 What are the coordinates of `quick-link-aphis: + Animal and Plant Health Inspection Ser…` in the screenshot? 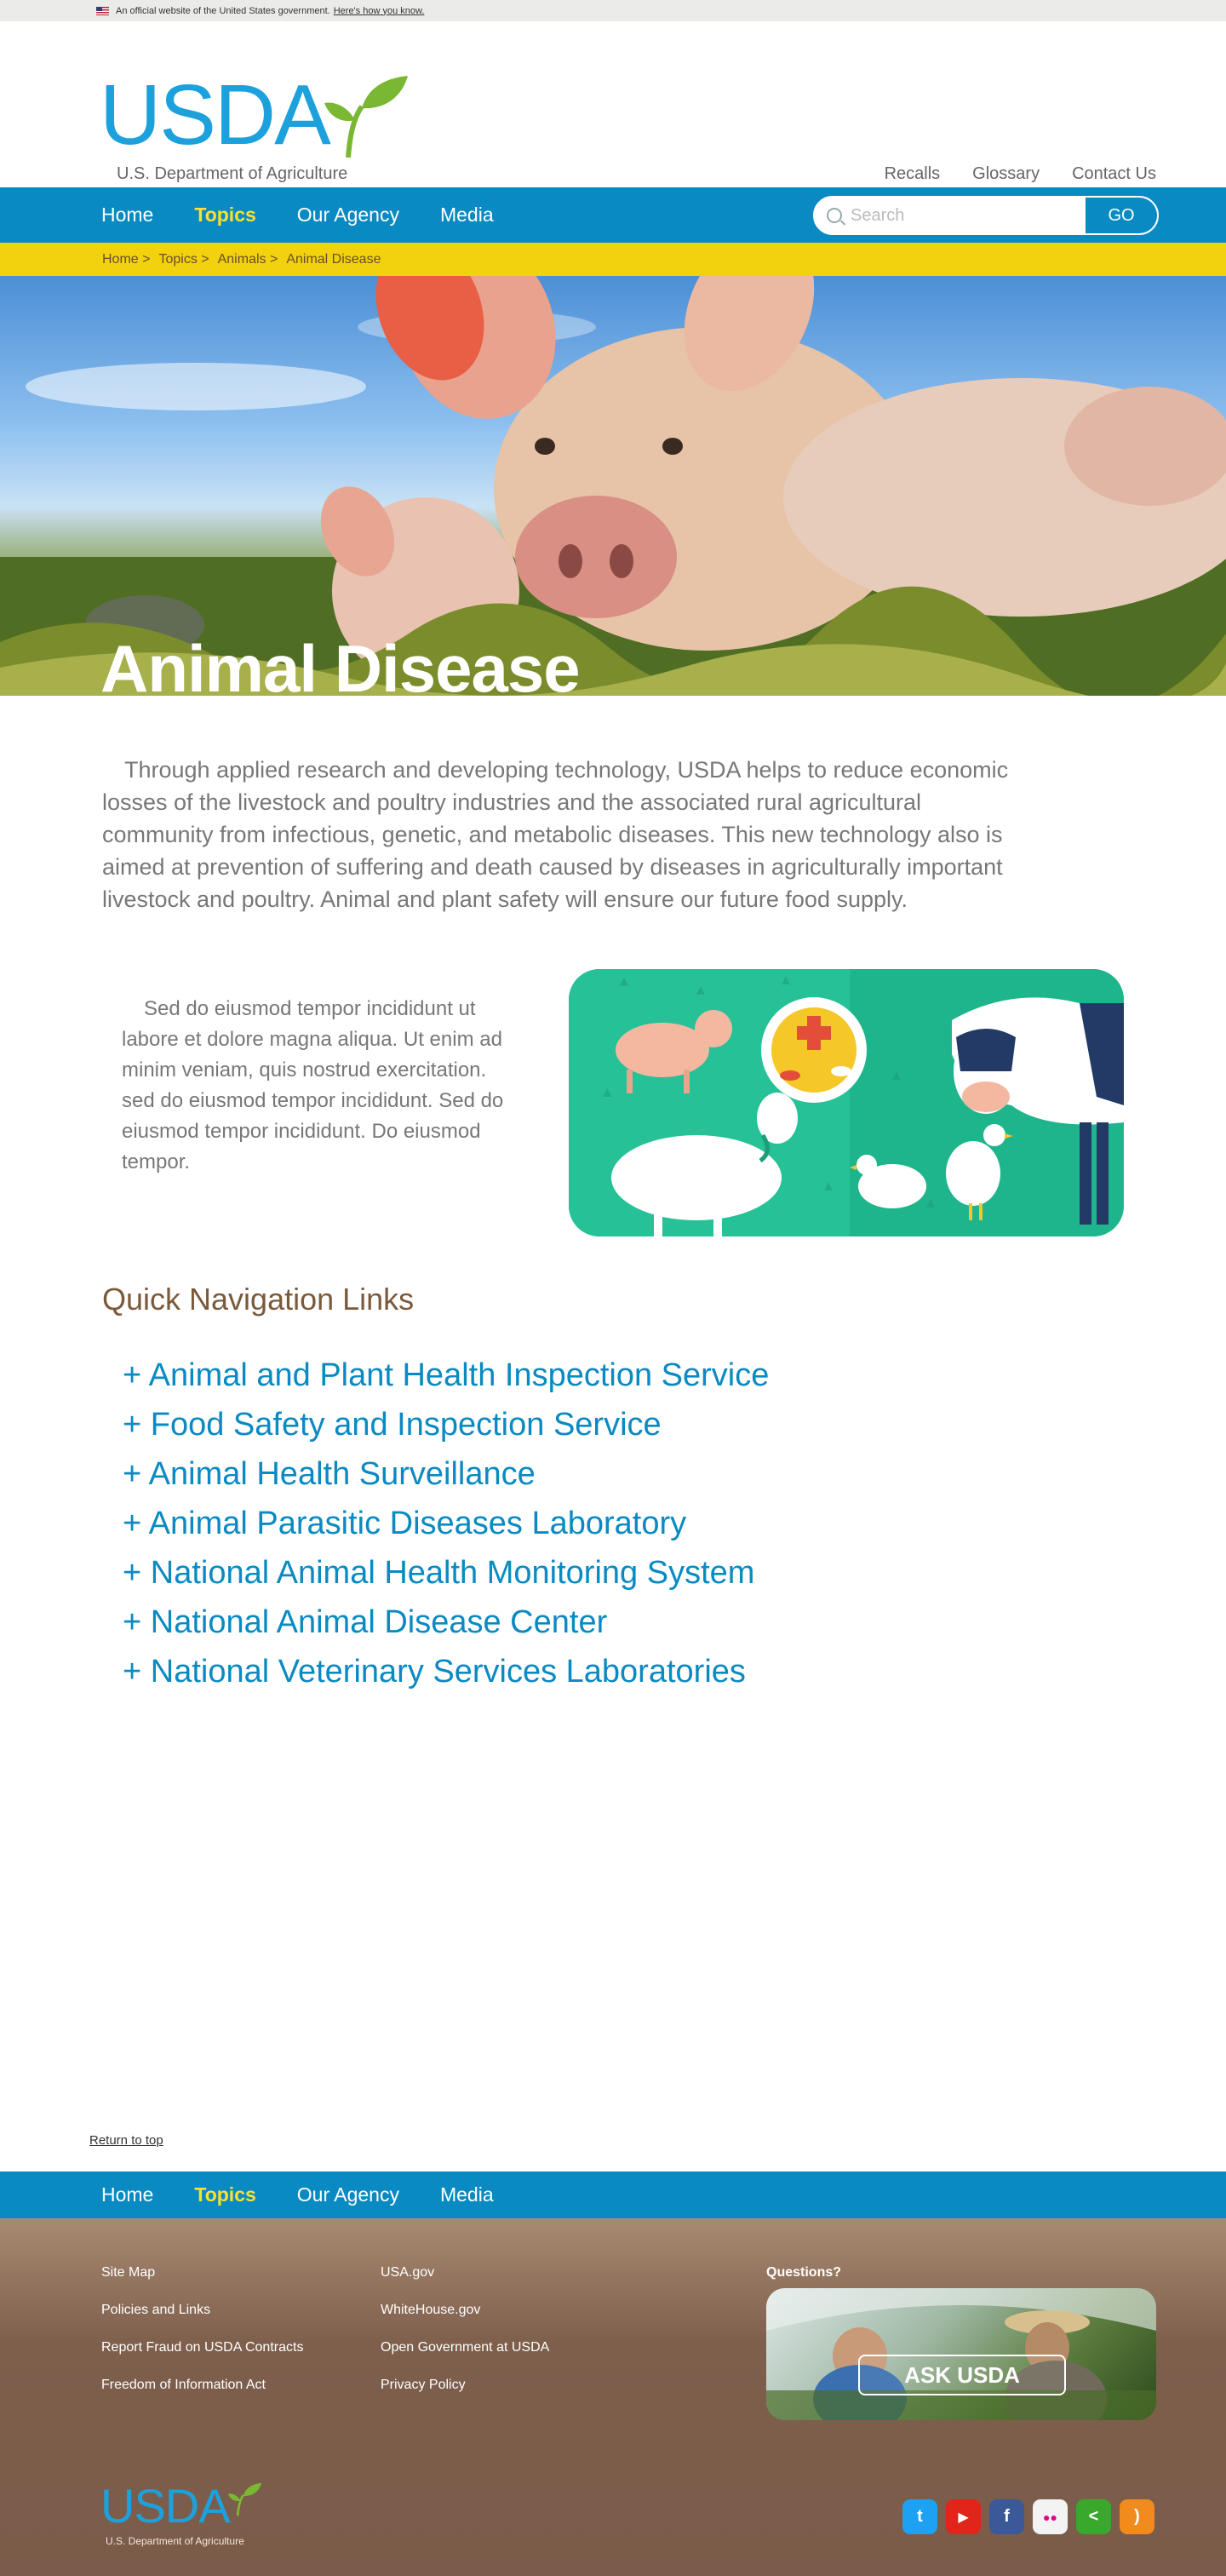 It's located at (674, 1378).